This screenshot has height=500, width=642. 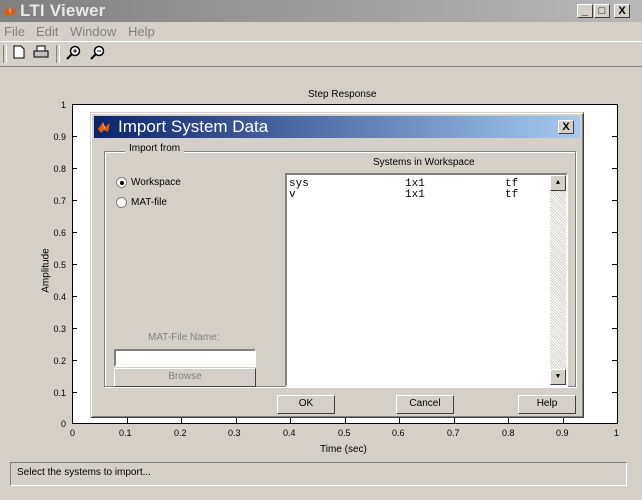 What do you see at coordinates (63, 105) in the screenshot?
I see `y-tick-label: 1` at bounding box center [63, 105].